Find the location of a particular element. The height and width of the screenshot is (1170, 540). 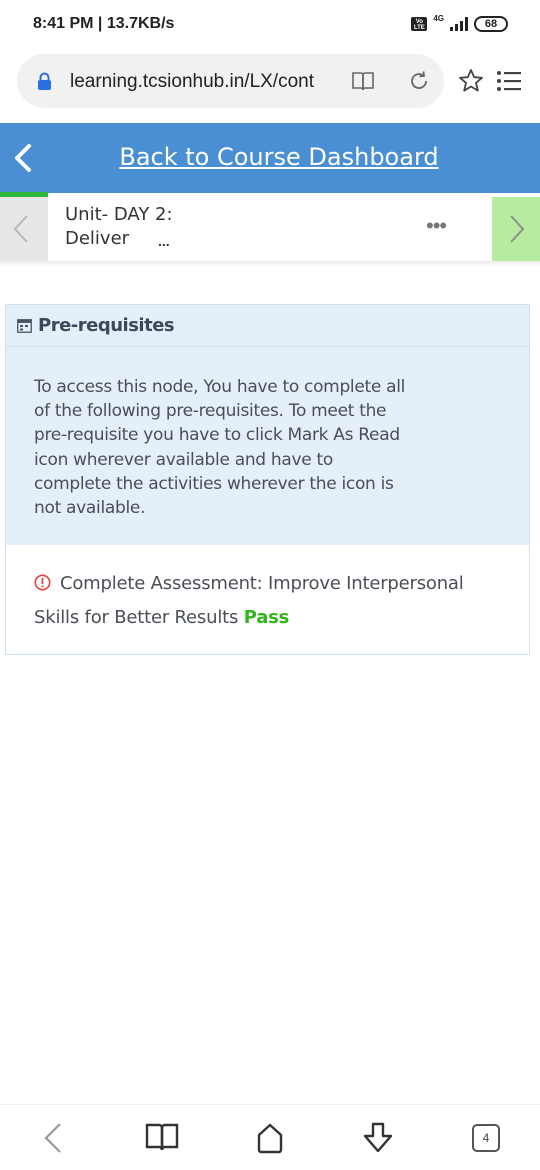

signal-icon is located at coordinates (459, 24).